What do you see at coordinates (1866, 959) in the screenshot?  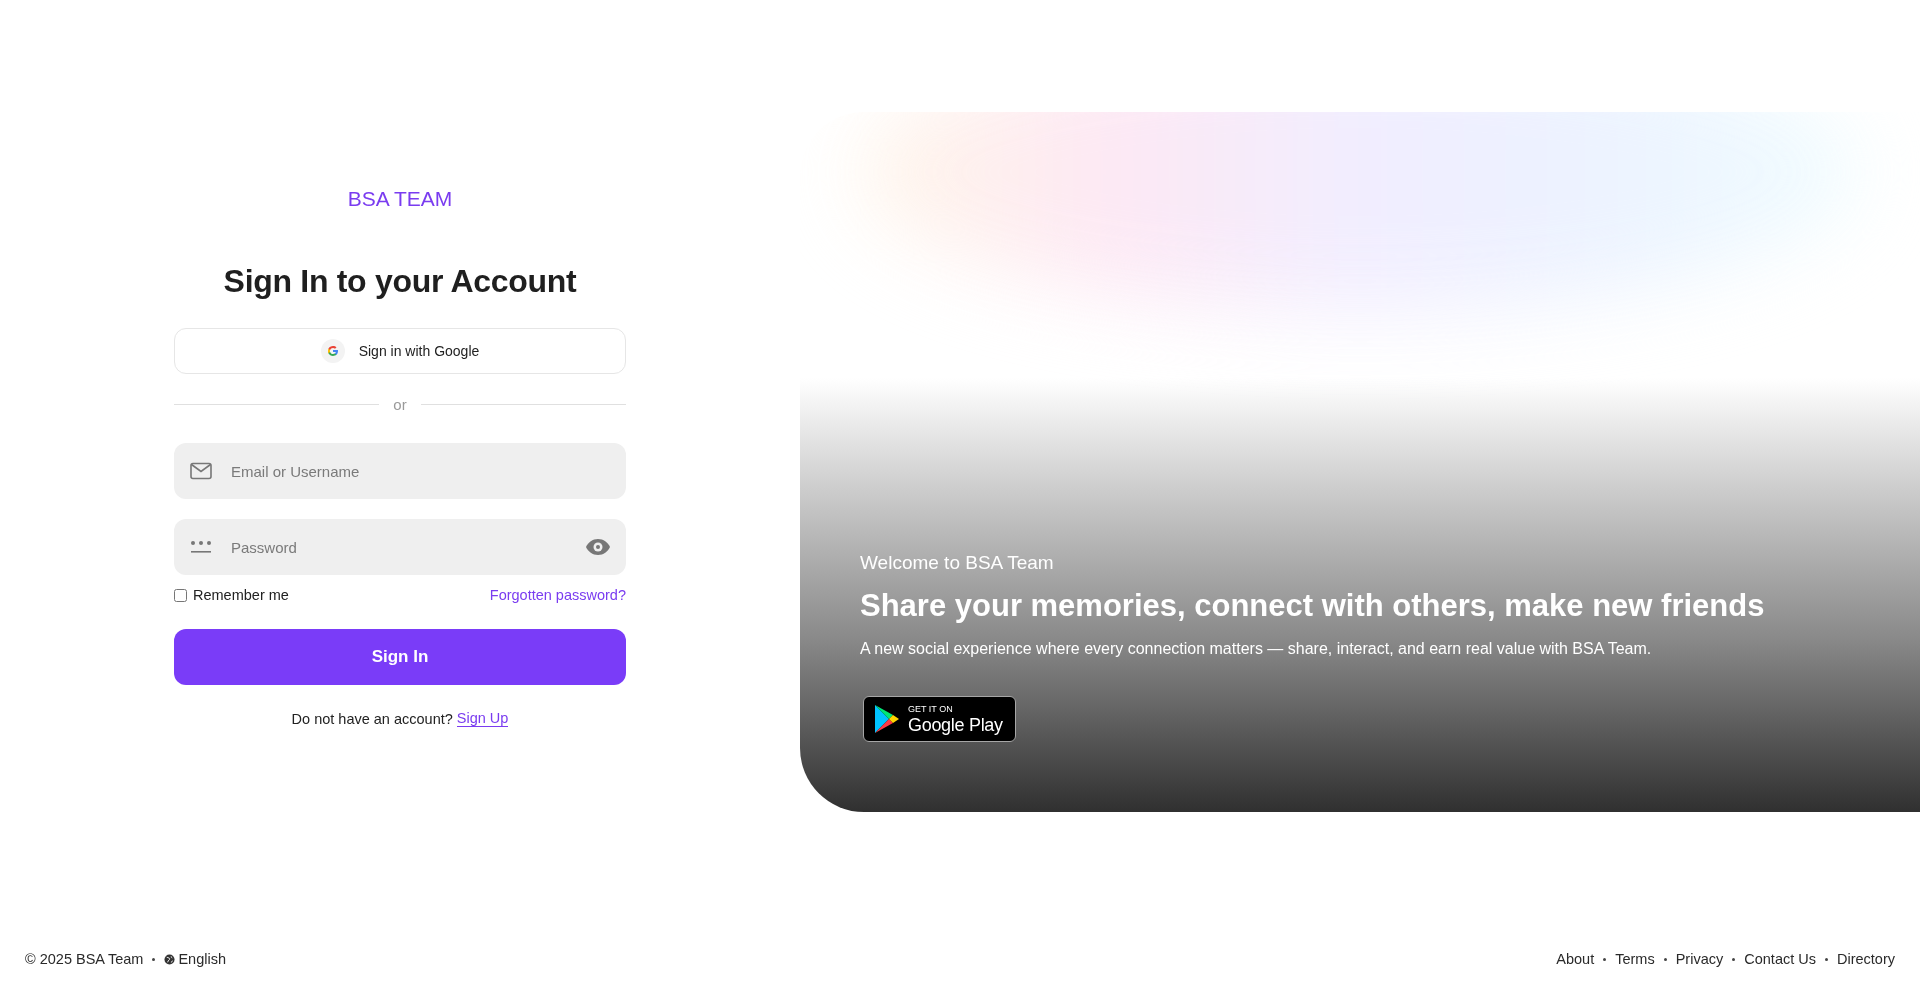 I see `footer-link: Directory` at bounding box center [1866, 959].